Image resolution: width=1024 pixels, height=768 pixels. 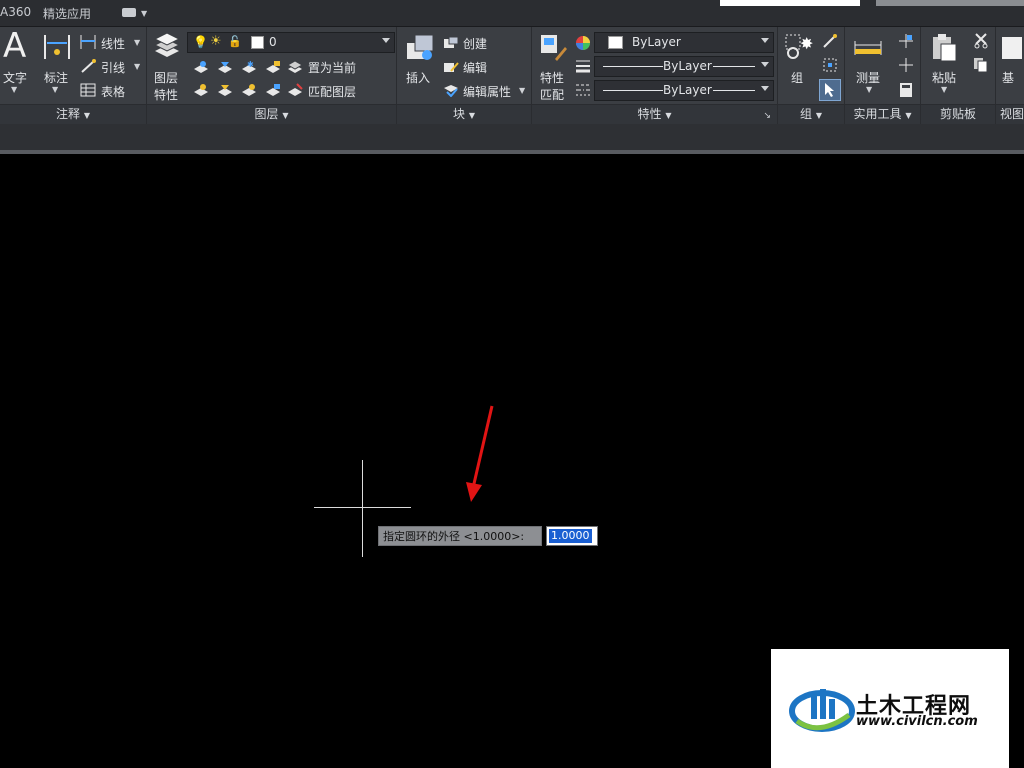 What do you see at coordinates (475, 43) in the screenshot?
I see `create-block-label: 创建` at bounding box center [475, 43].